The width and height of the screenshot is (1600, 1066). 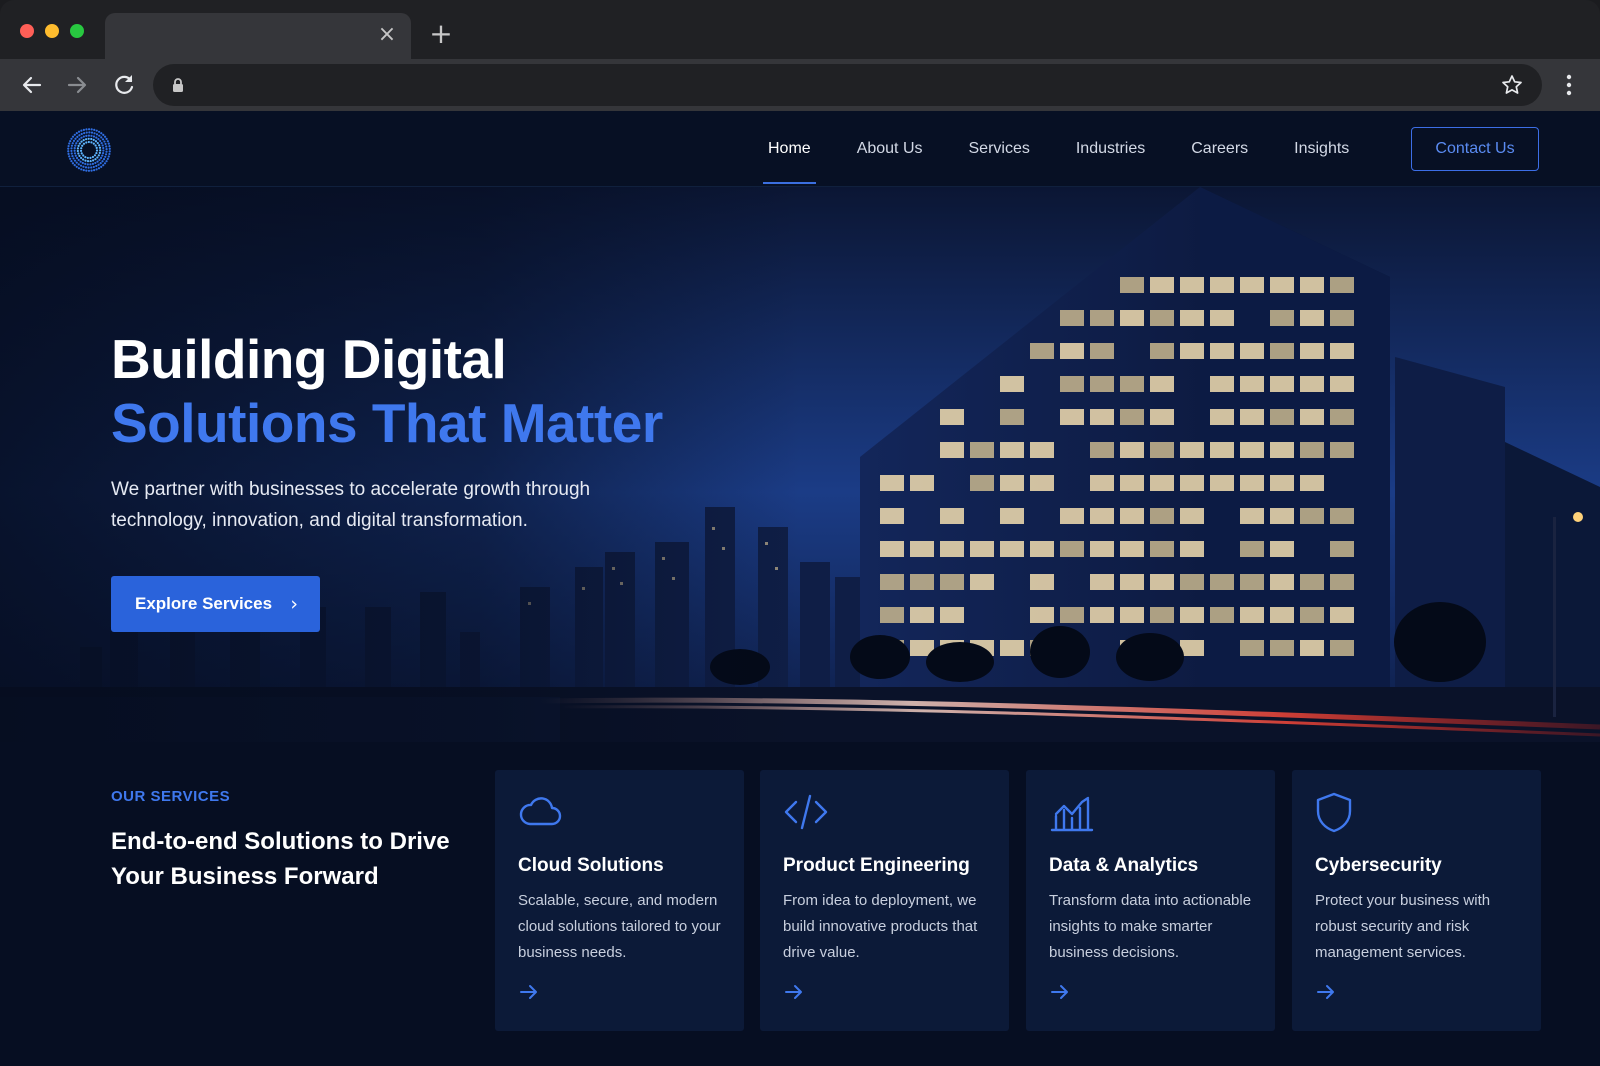 I want to click on explore-services-button: Explore Services ›, so click(x=215, y=604).